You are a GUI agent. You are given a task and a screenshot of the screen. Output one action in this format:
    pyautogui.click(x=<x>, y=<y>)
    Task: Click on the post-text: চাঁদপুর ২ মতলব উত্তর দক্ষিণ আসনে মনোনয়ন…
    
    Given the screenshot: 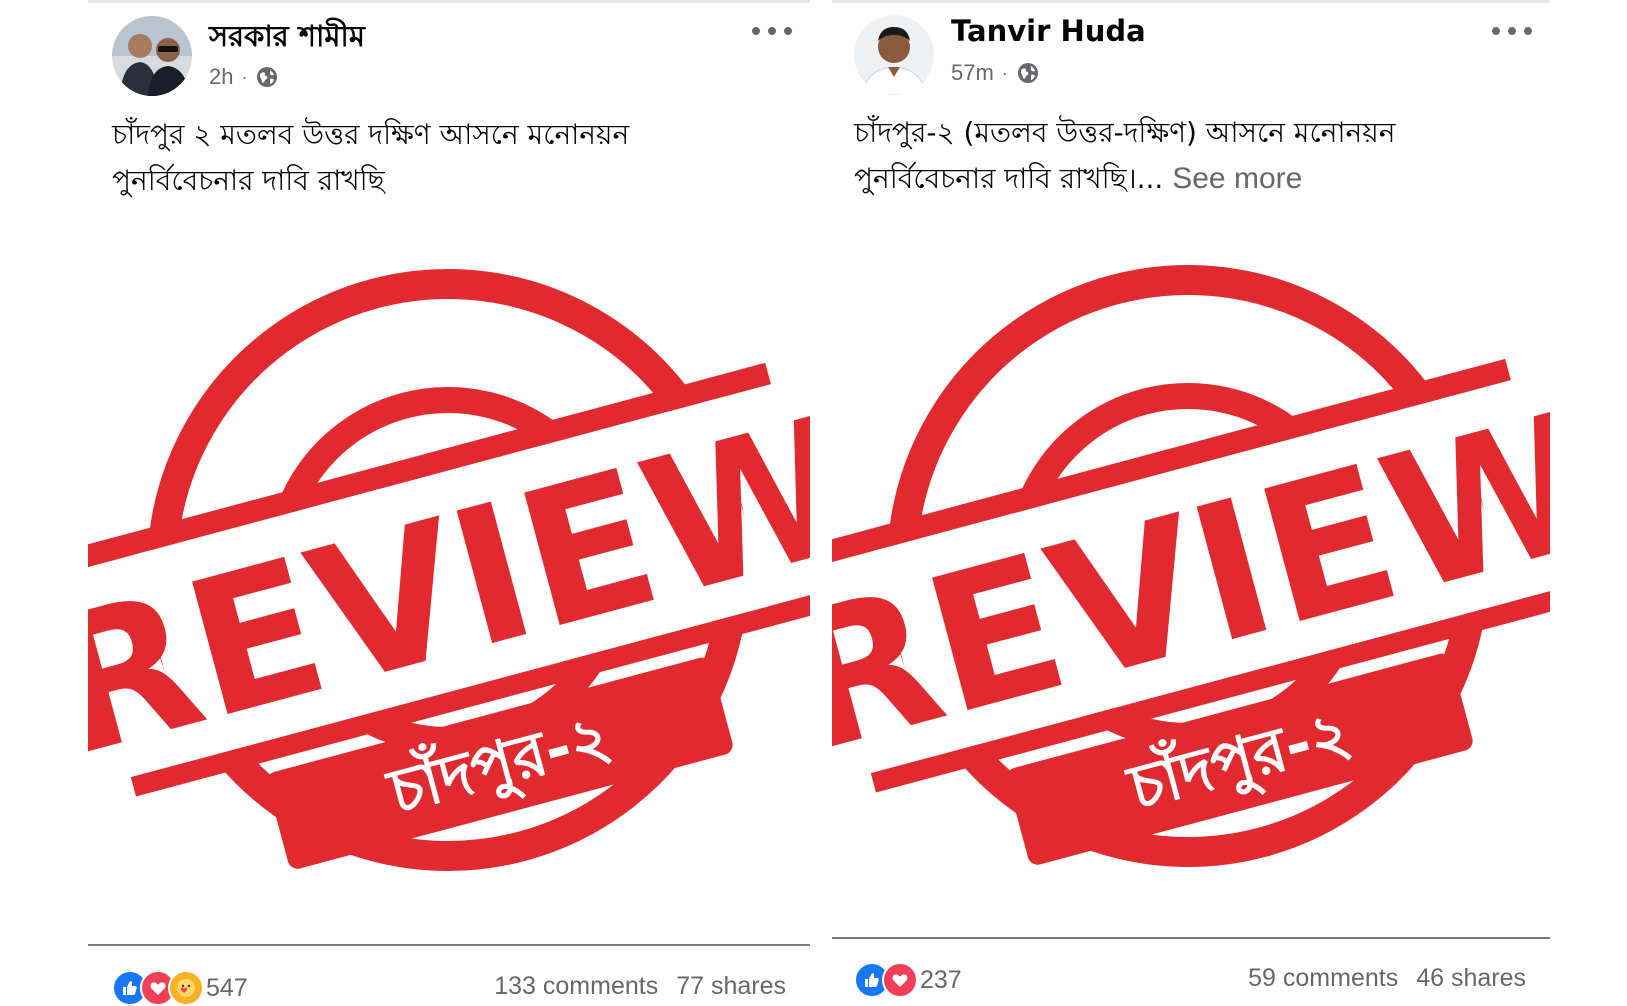 What is the action you would take?
    pyautogui.click(x=432, y=158)
    